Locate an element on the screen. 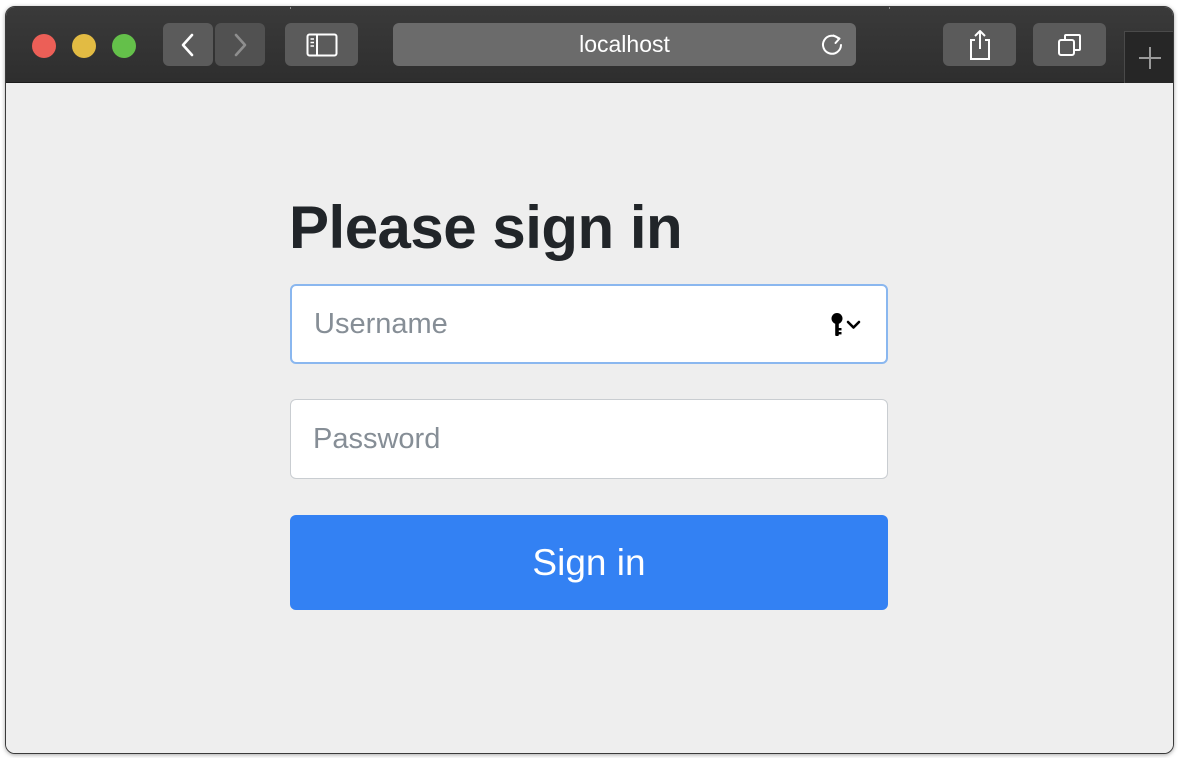 The width and height of the screenshot is (1178, 758). chevron-left-icon is located at coordinates (187, 44).